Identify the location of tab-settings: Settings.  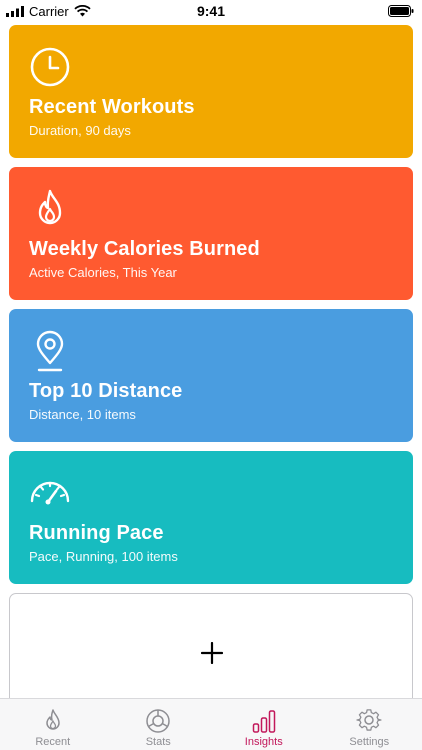
(369, 724).